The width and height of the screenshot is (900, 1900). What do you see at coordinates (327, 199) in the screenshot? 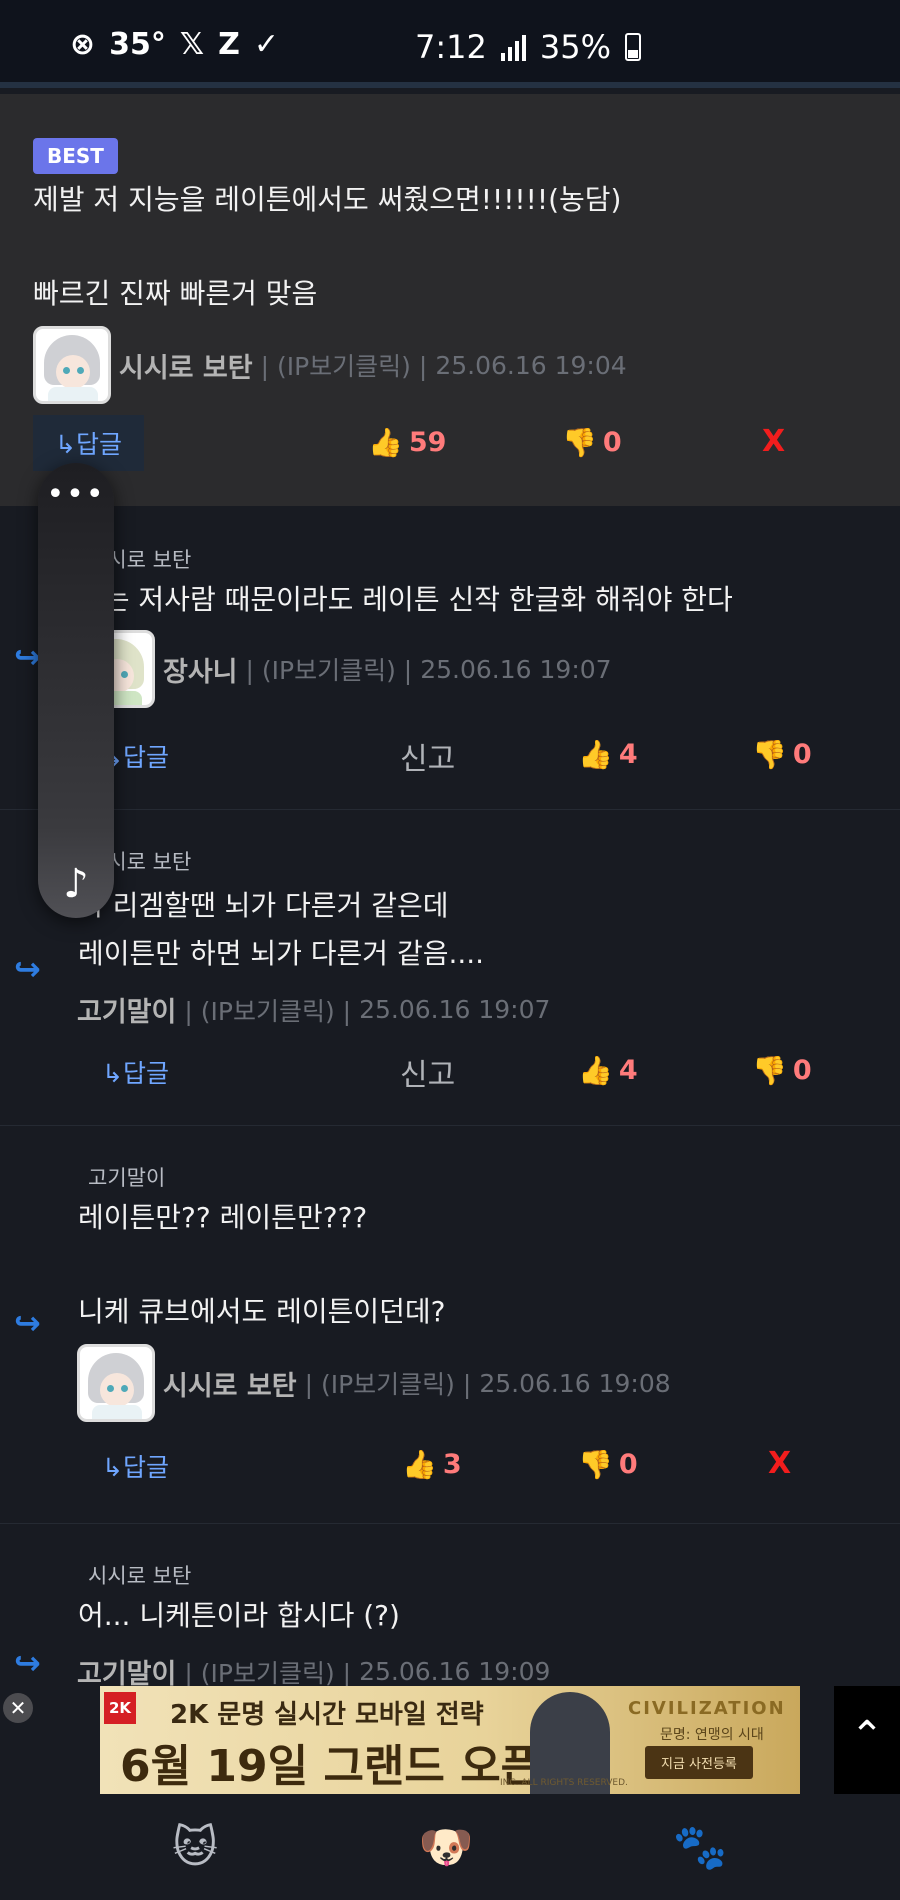
I see `comment-text: 제발 저 지능을 레이튼에서도 써줬으면!!!!!!(농담)` at bounding box center [327, 199].